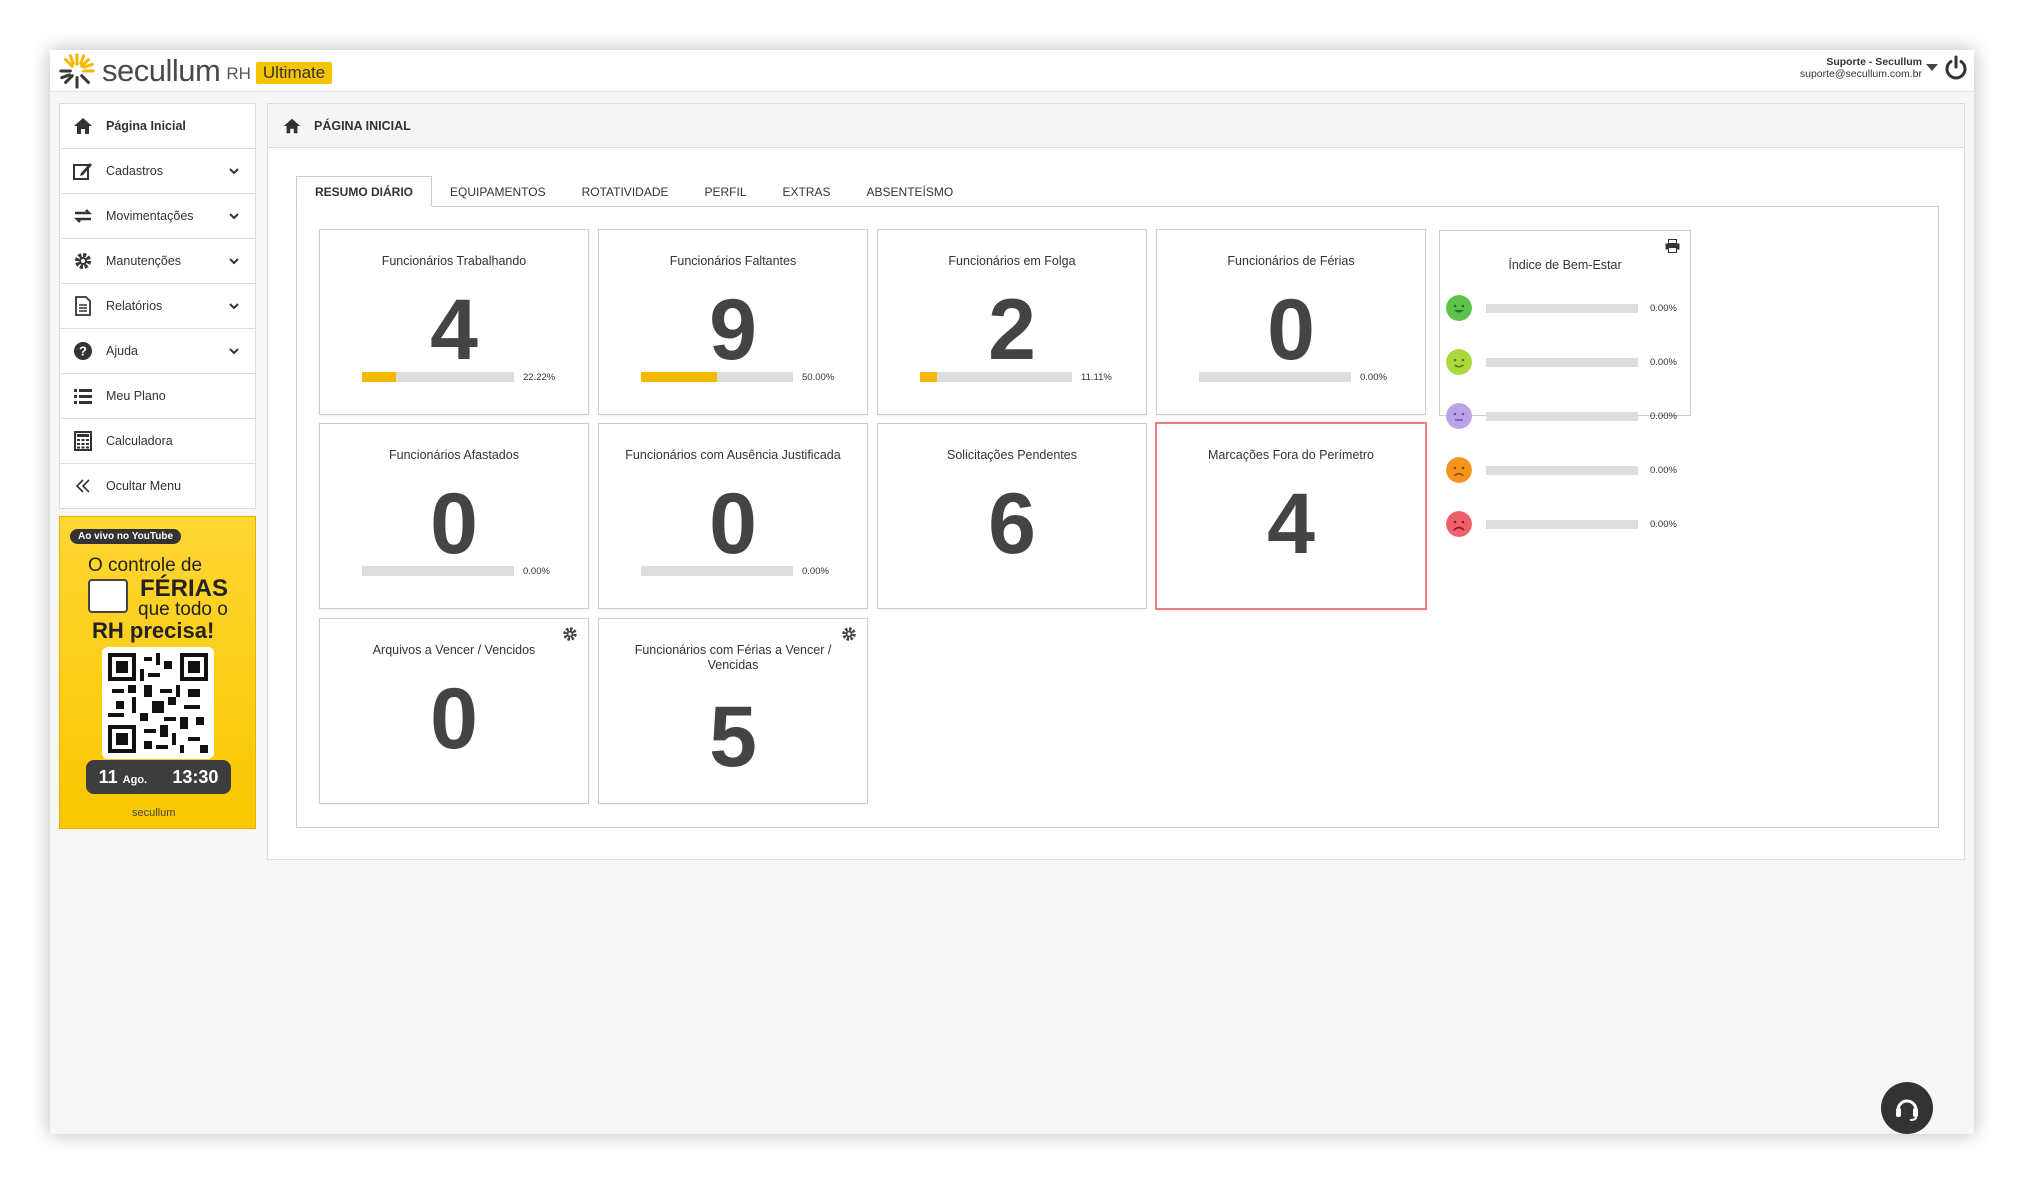 The image size is (2019, 1179). What do you see at coordinates (1860, 74) in the screenshot?
I see `user-email: suporte@secullum.com.br` at bounding box center [1860, 74].